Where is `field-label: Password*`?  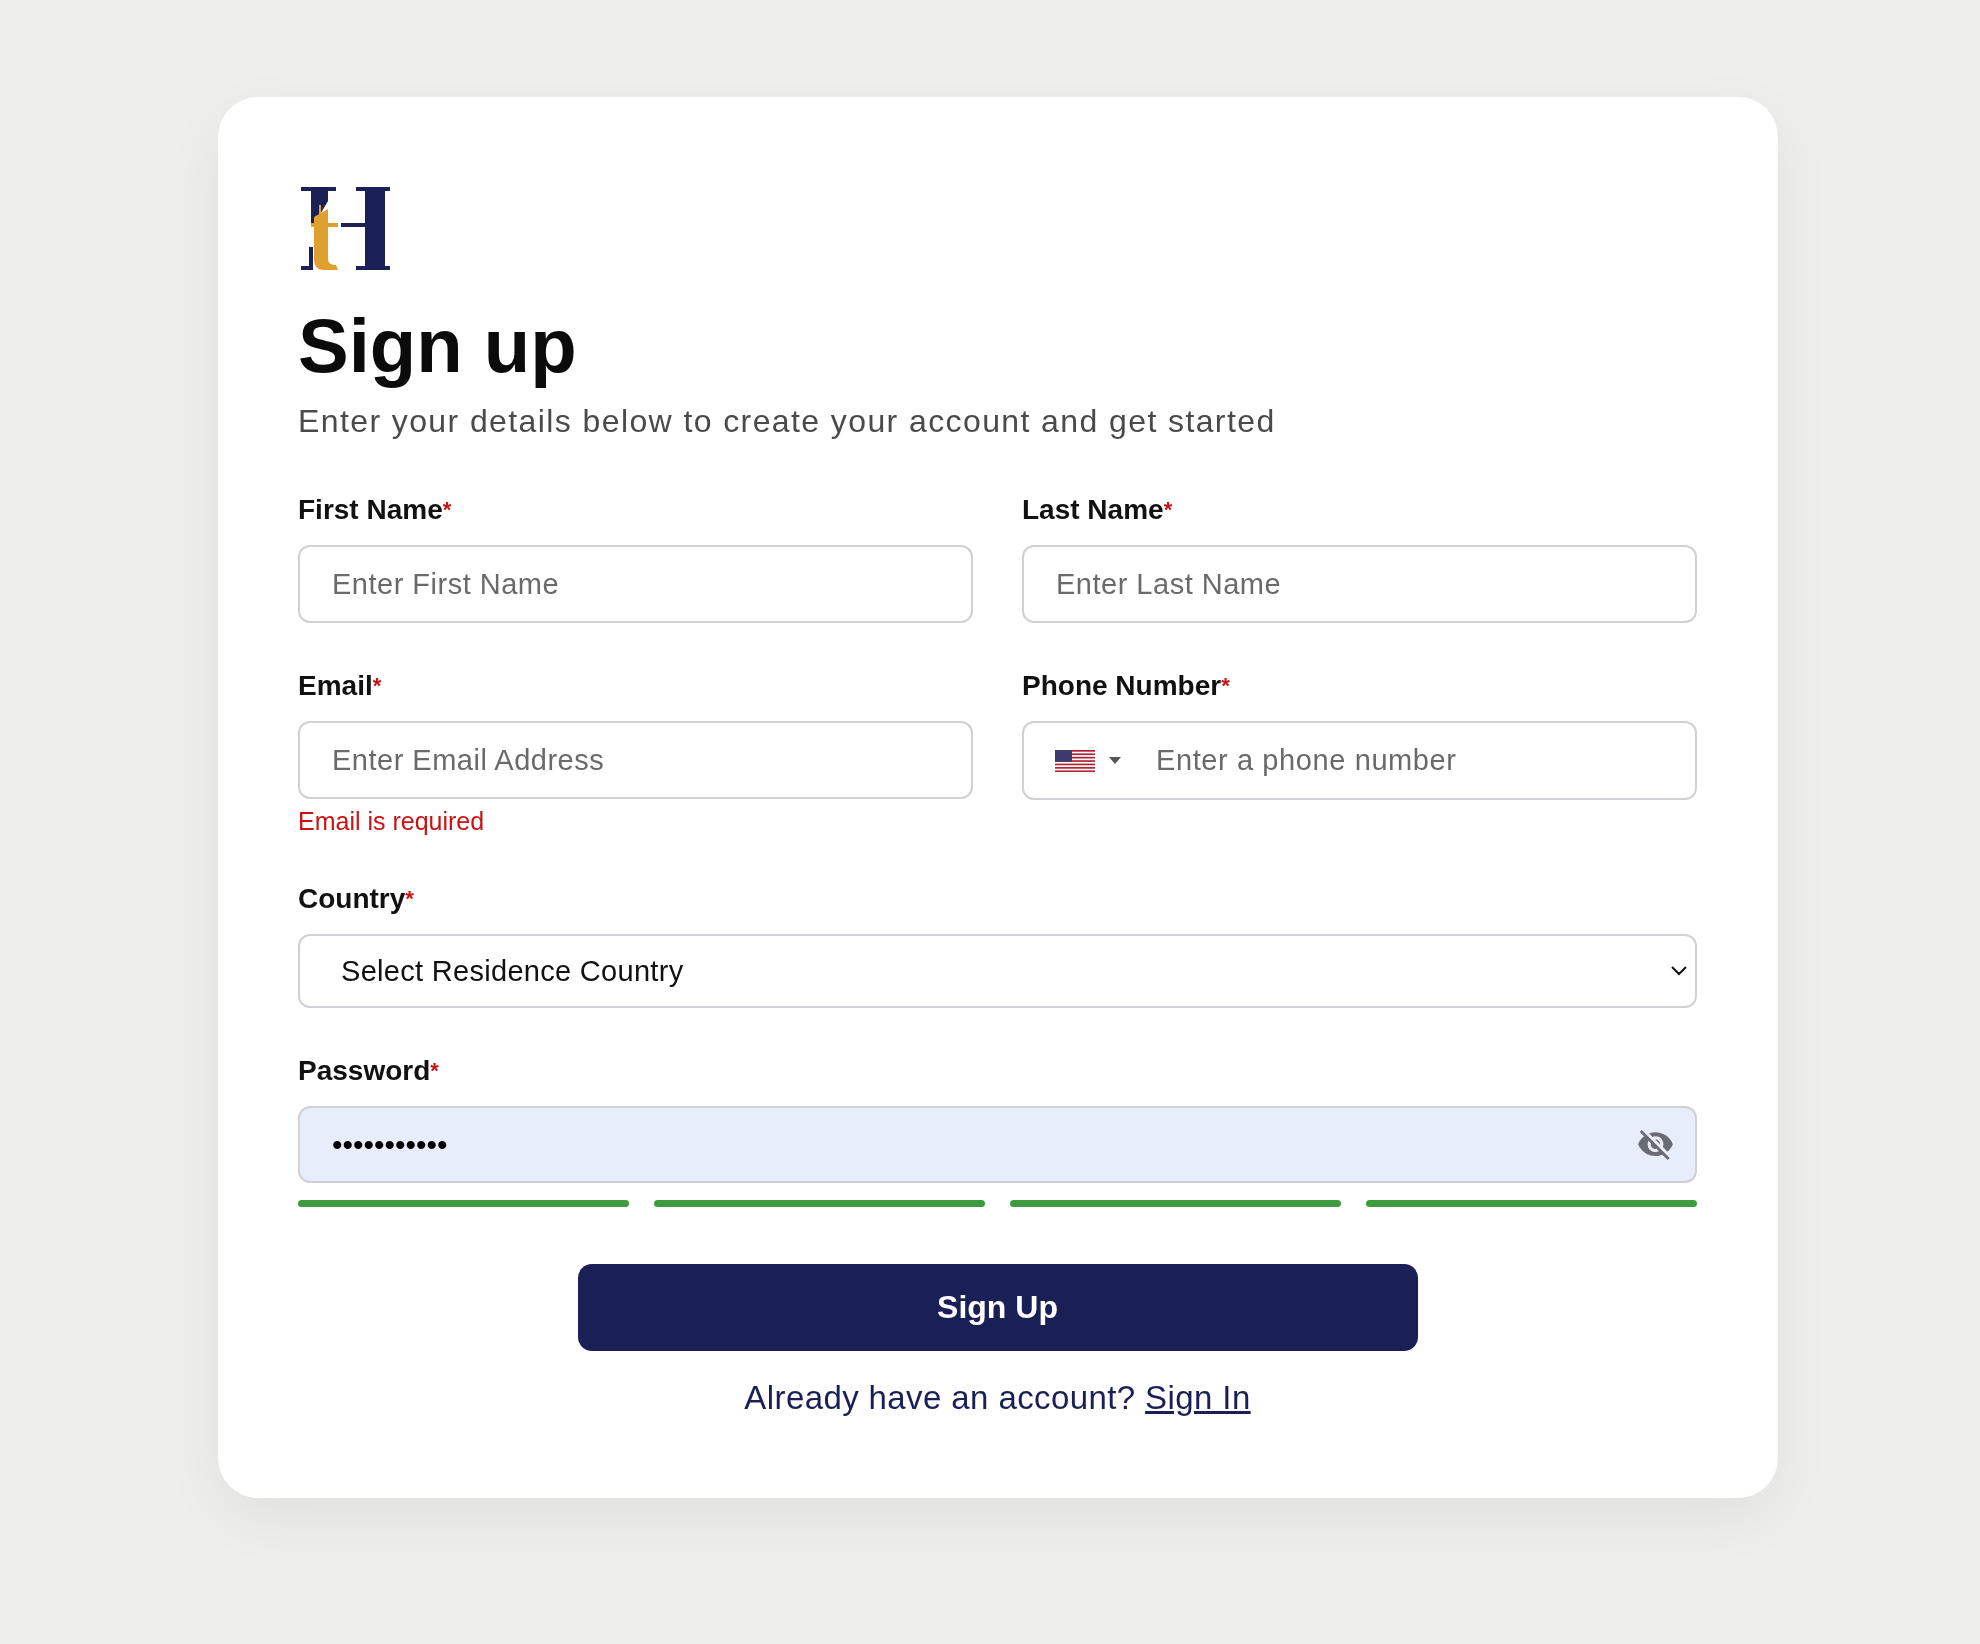
field-label: Password* is located at coordinates (368, 1071).